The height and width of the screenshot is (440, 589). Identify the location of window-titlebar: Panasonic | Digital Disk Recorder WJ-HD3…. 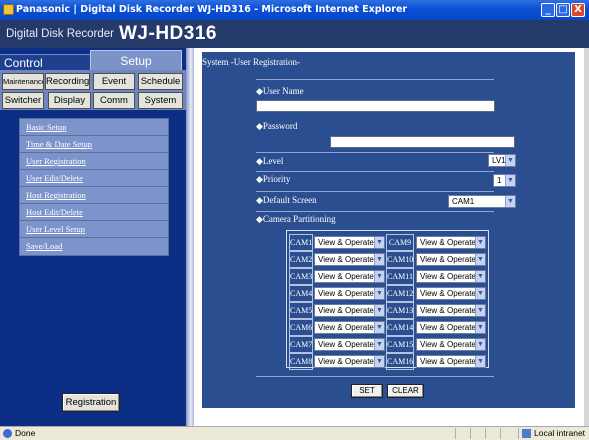
(294, 10).